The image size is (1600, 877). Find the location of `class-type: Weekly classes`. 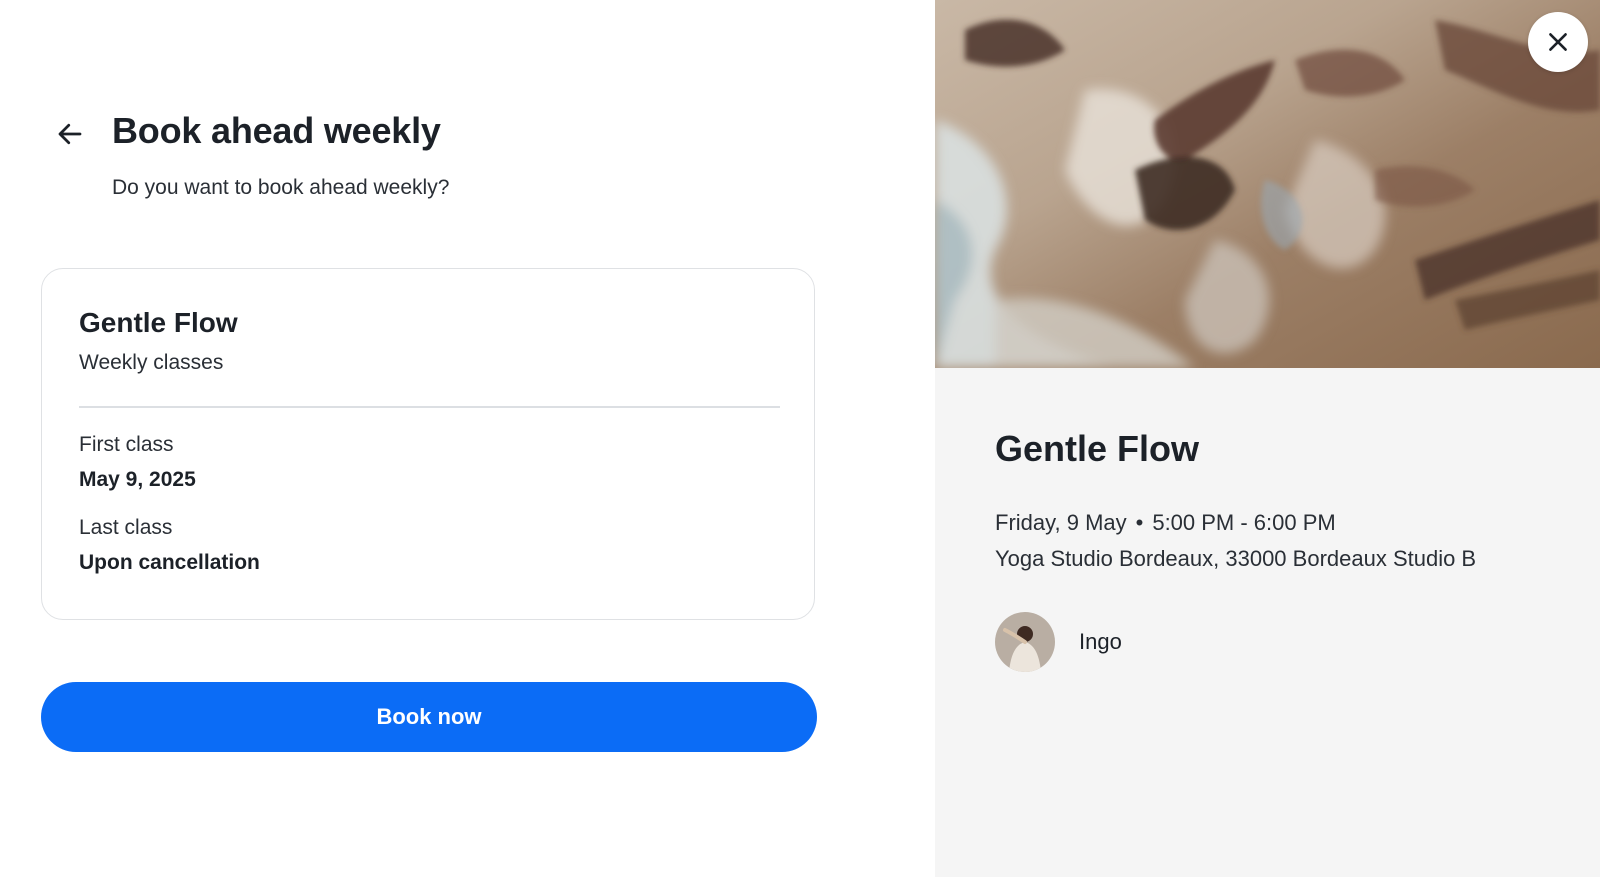

class-type: Weekly classes is located at coordinates (151, 362).